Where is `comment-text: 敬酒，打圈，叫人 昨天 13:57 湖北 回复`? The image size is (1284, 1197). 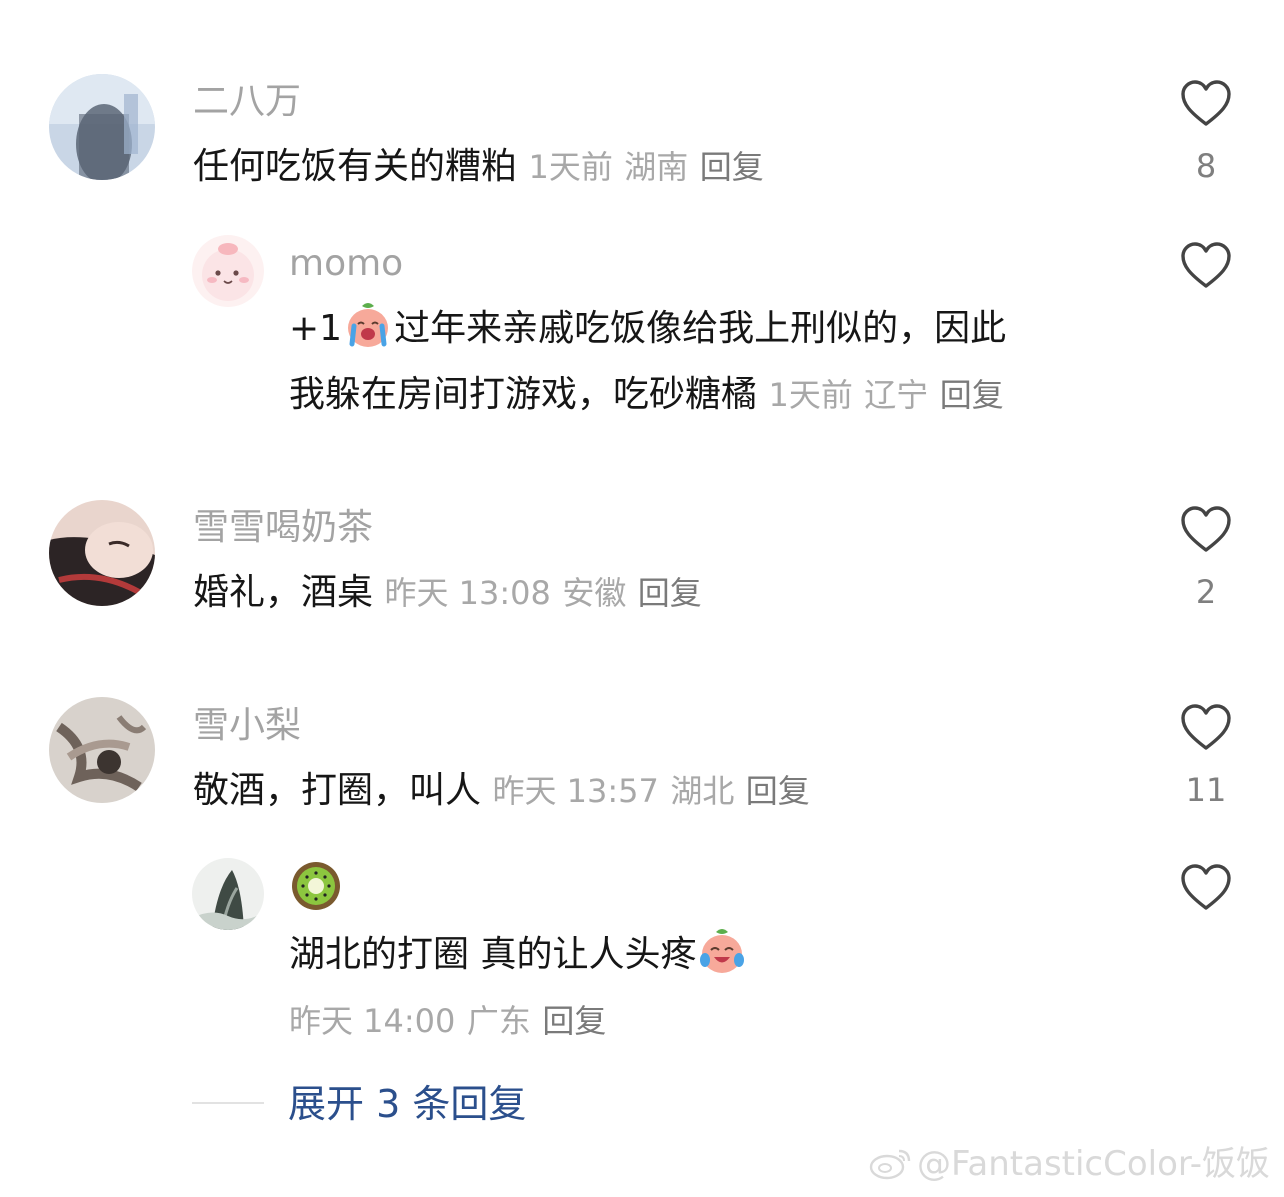 comment-text: 敬酒，打圈，叫人 昨天 13:57 湖北 回复 is located at coordinates (501, 791).